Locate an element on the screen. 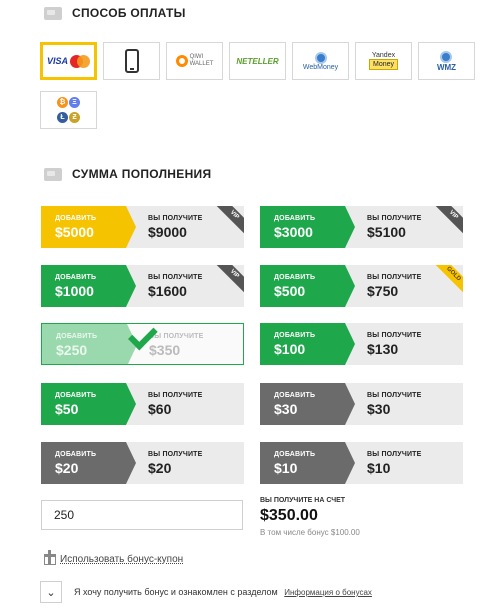 The width and height of the screenshot is (497, 611). receive-amount: $9000 is located at coordinates (167, 232).